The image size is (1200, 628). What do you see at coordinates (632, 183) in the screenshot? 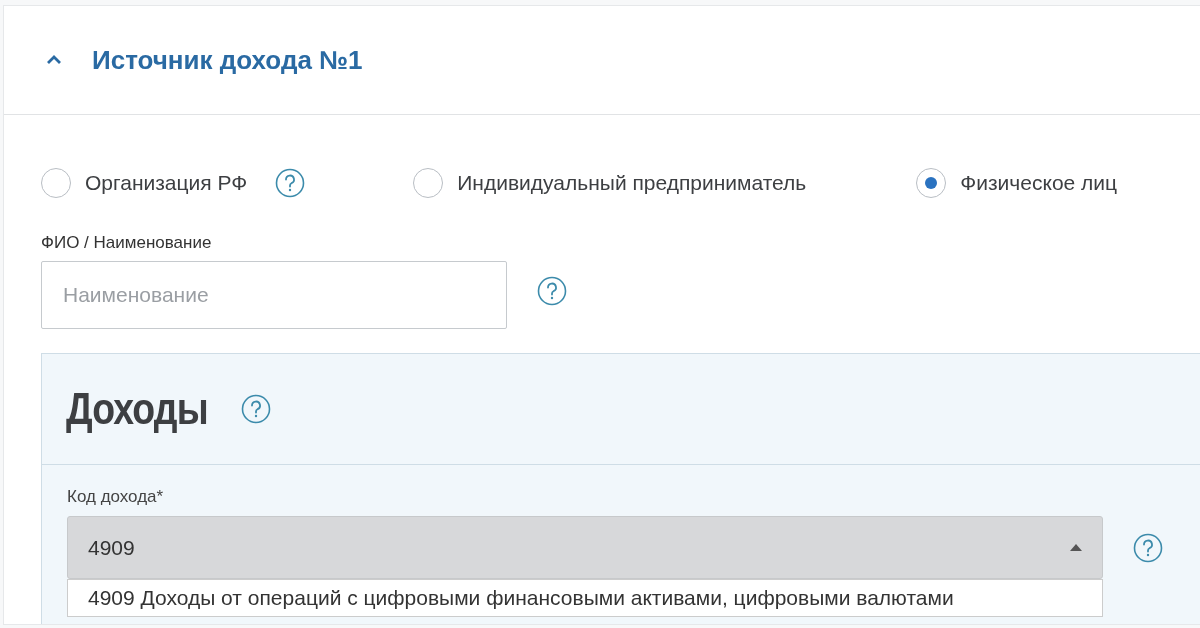
I see `radio-label: Индивидуальный предприниматель` at bounding box center [632, 183].